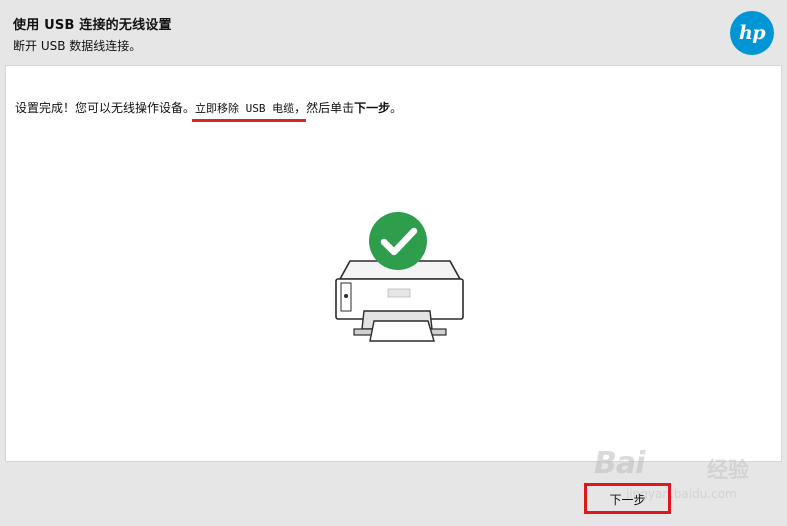  What do you see at coordinates (627, 499) in the screenshot?
I see `next-button: 下一步` at bounding box center [627, 499].